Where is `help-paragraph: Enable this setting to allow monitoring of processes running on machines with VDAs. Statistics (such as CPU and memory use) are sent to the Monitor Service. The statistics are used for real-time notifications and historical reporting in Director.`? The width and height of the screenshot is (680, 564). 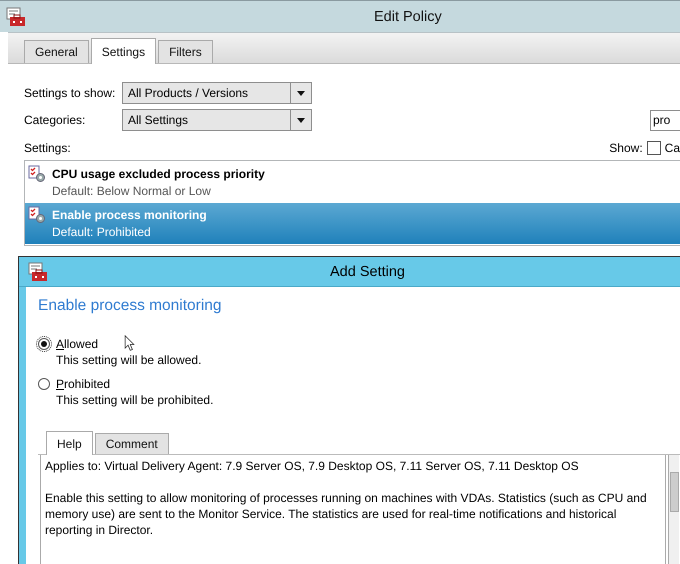
help-paragraph: Enable this setting to allow monitoring of processes running on machines with VDAs. Statistics (such as CPU and memory use) are sent to the Monitor Service. The statistics are used for real-time notifications and historical reporting in Director. is located at coordinates (346, 514).